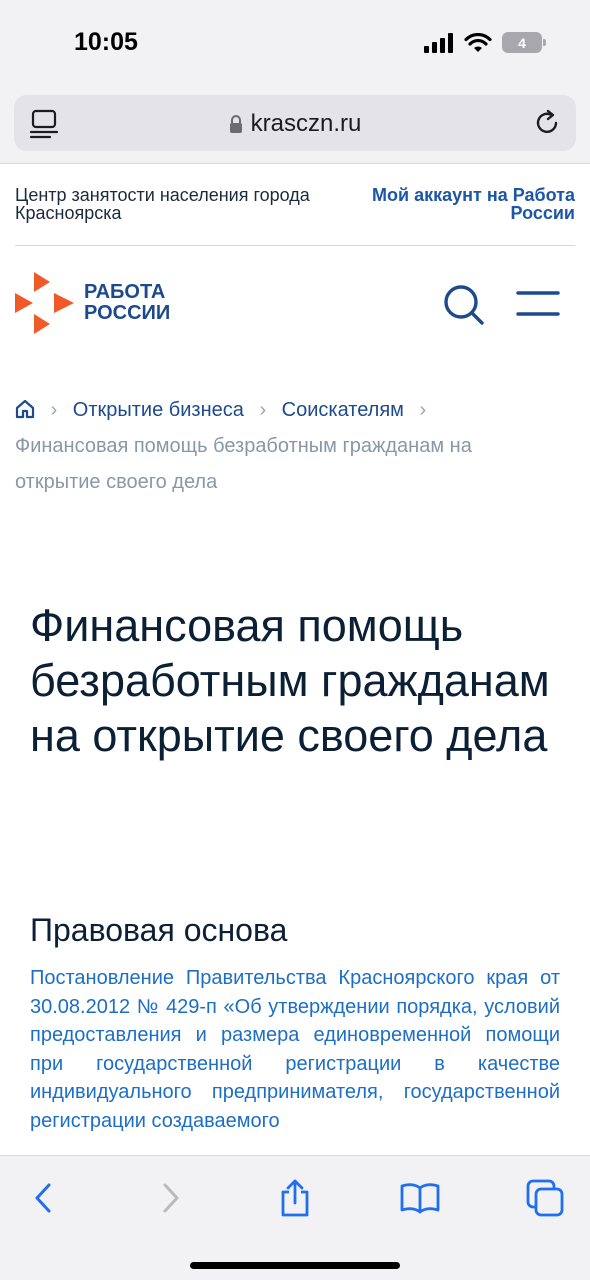  I want to click on bookmarks-button, so click(420, 1198).